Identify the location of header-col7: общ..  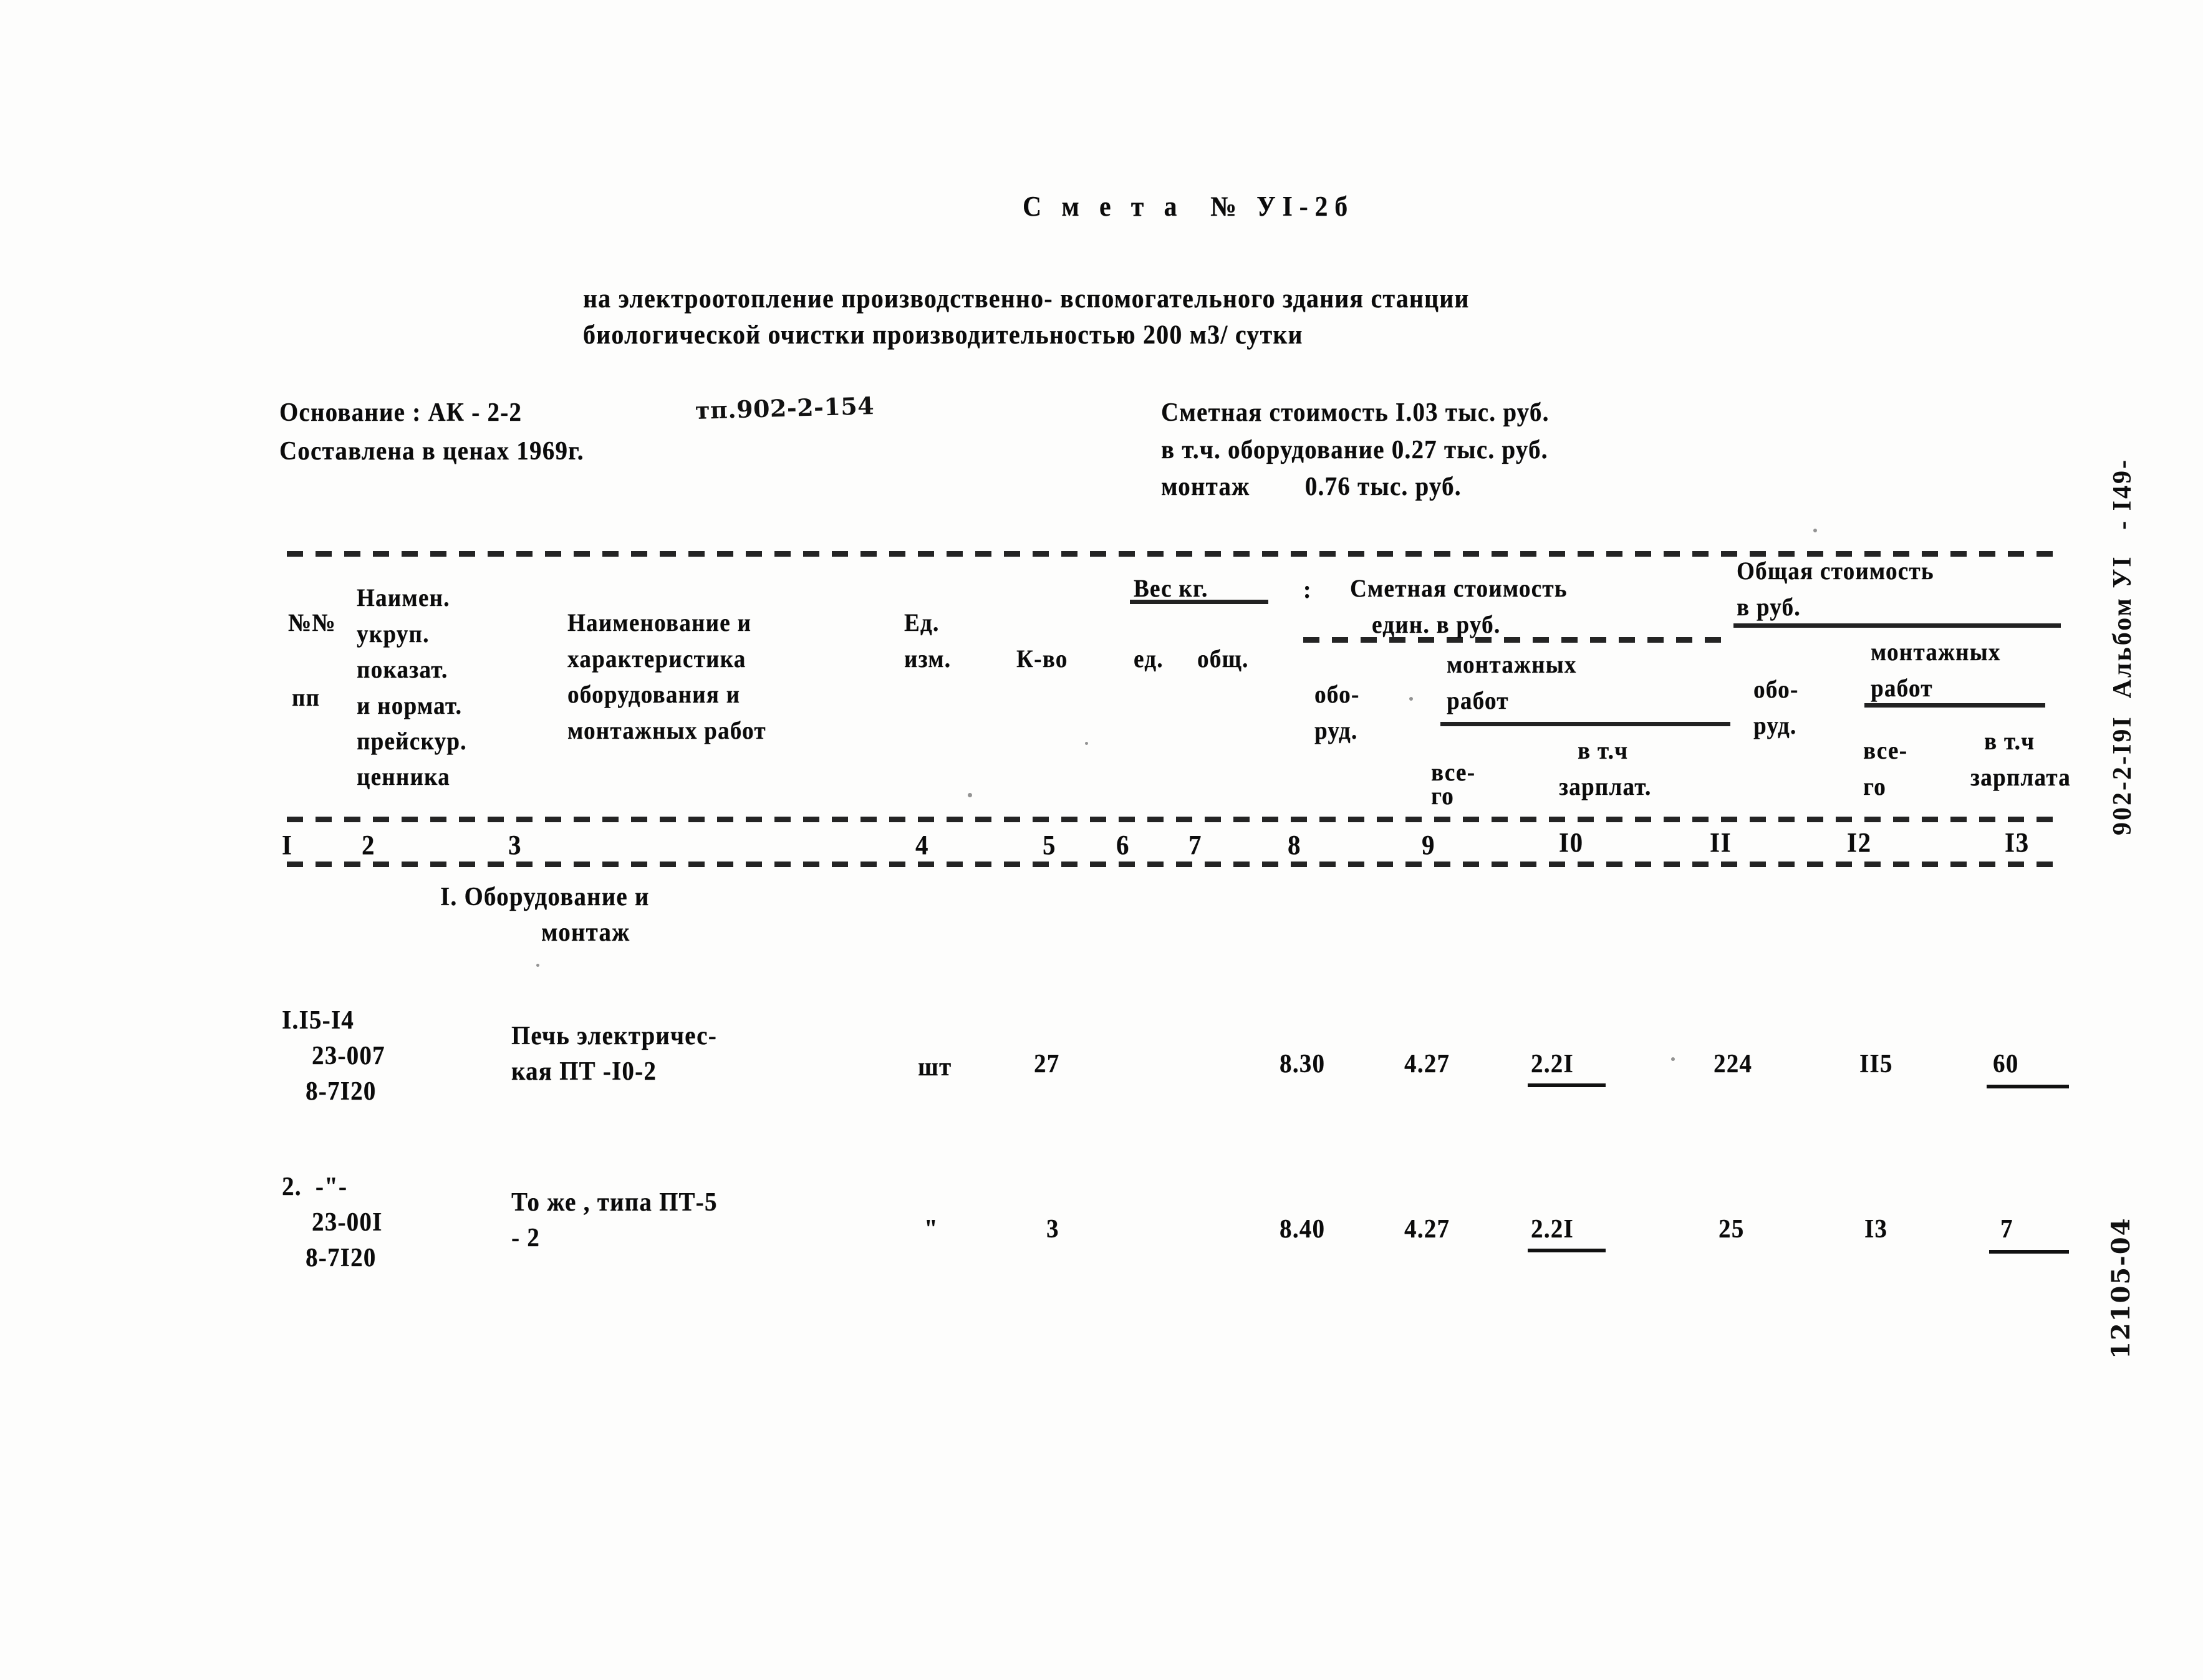
(1223, 659).